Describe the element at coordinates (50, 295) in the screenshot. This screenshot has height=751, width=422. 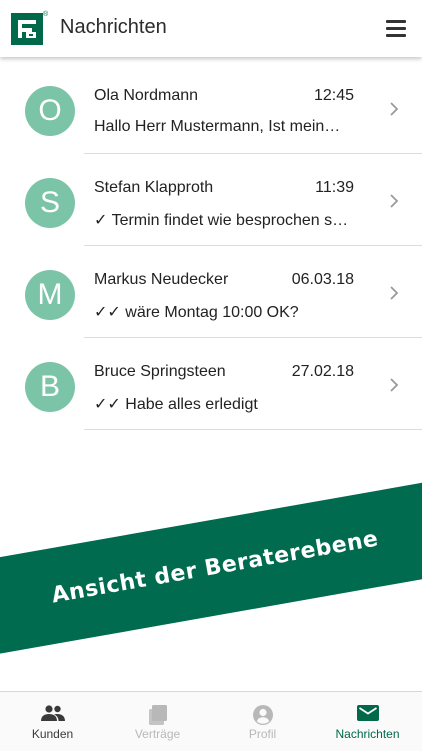
I see `avatar: M` at that location.